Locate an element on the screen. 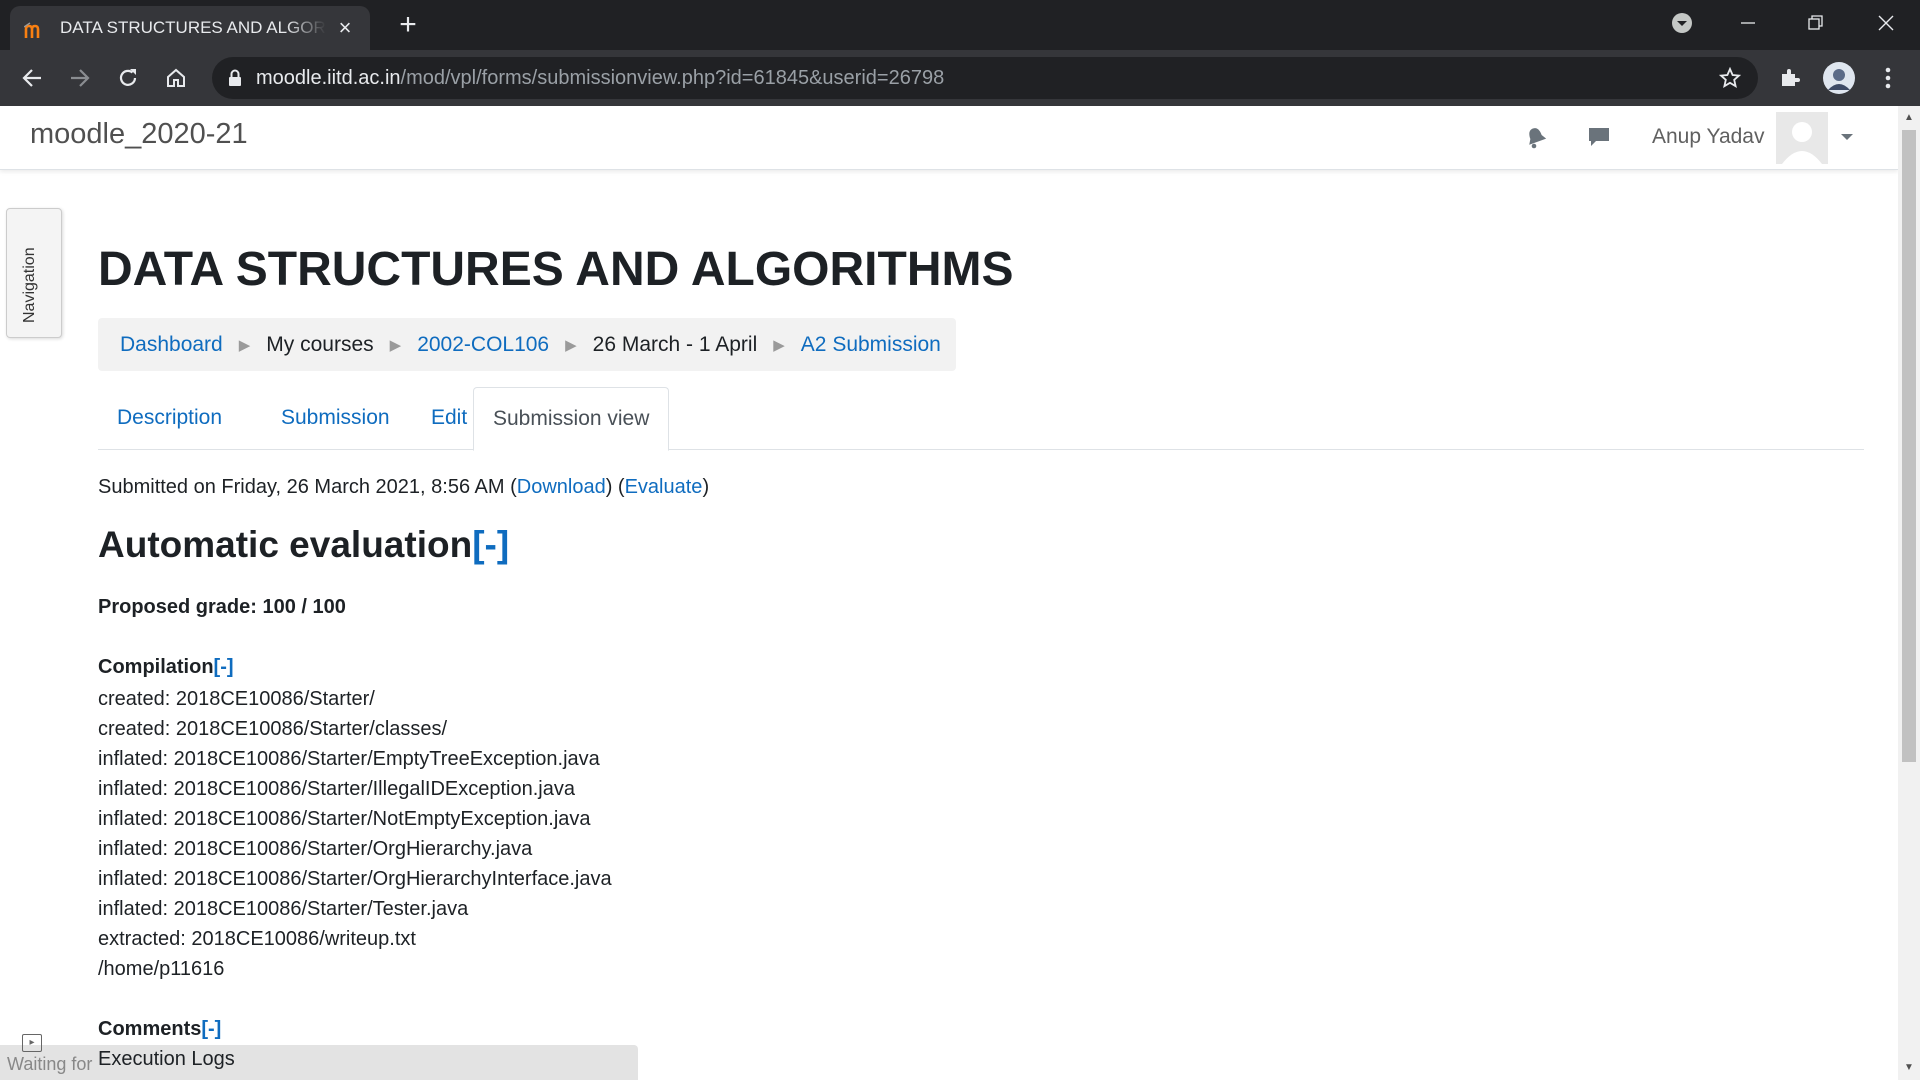 The image size is (1920, 1080). execution-logs-label: Execution Logs is located at coordinates (166, 1059).